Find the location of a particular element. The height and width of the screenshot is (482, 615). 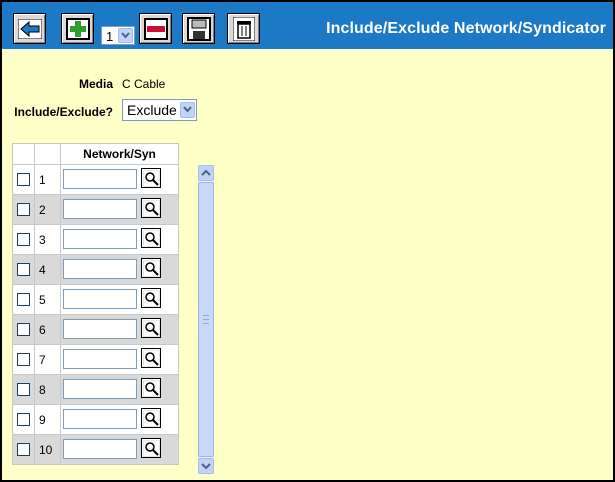

row-number: 6 is located at coordinates (47, 329).